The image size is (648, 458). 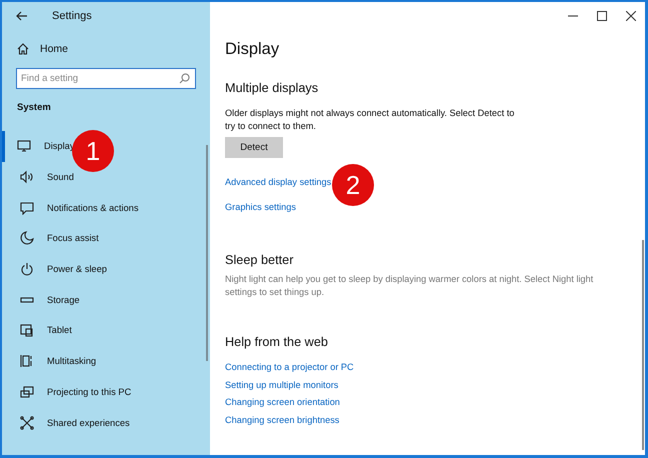 What do you see at coordinates (278, 182) in the screenshot?
I see `help-link: Advanced display settings` at bounding box center [278, 182].